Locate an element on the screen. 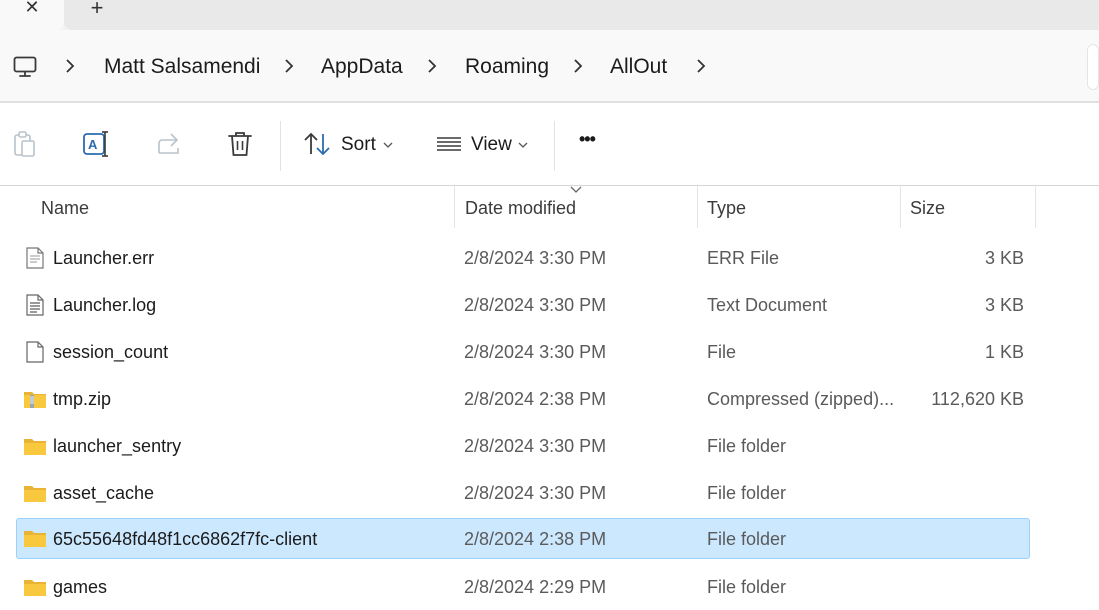 This screenshot has width=1099, height=610. file-size: 112,620 KB is located at coordinates (977, 399).